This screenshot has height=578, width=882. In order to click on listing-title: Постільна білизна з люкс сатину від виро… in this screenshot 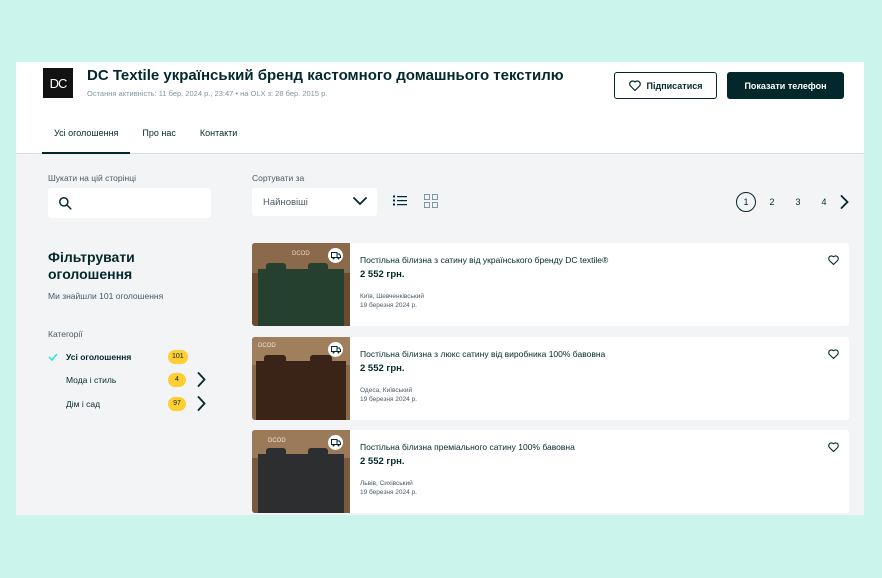, I will do `click(482, 354)`.